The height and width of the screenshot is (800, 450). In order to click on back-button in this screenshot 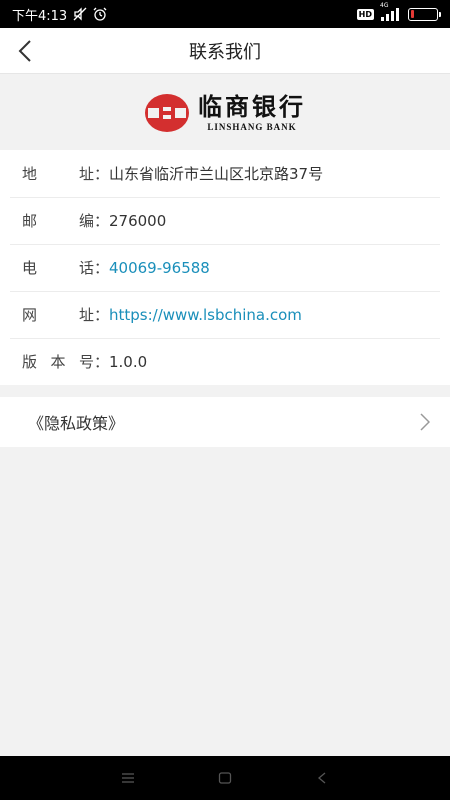, I will do `click(25, 51)`.